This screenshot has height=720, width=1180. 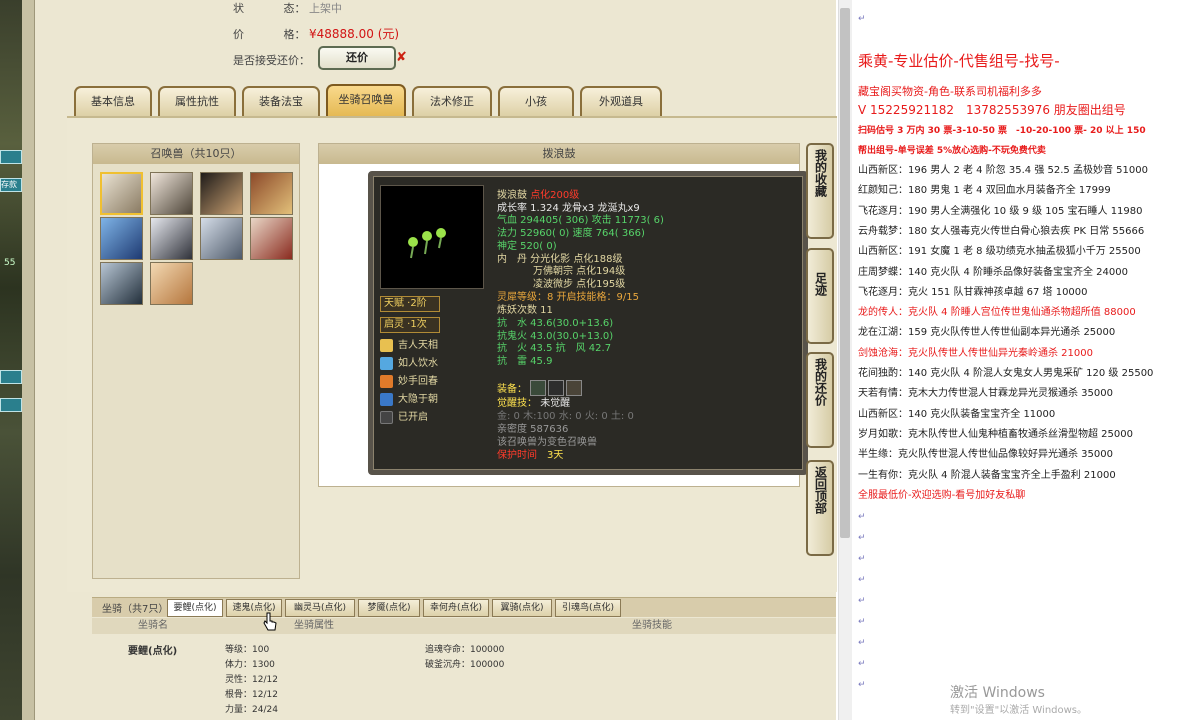 What do you see at coordinates (571, 233) in the screenshot?
I see `mp-speed: 法力 52960( 0) 速度 764( 366)` at bounding box center [571, 233].